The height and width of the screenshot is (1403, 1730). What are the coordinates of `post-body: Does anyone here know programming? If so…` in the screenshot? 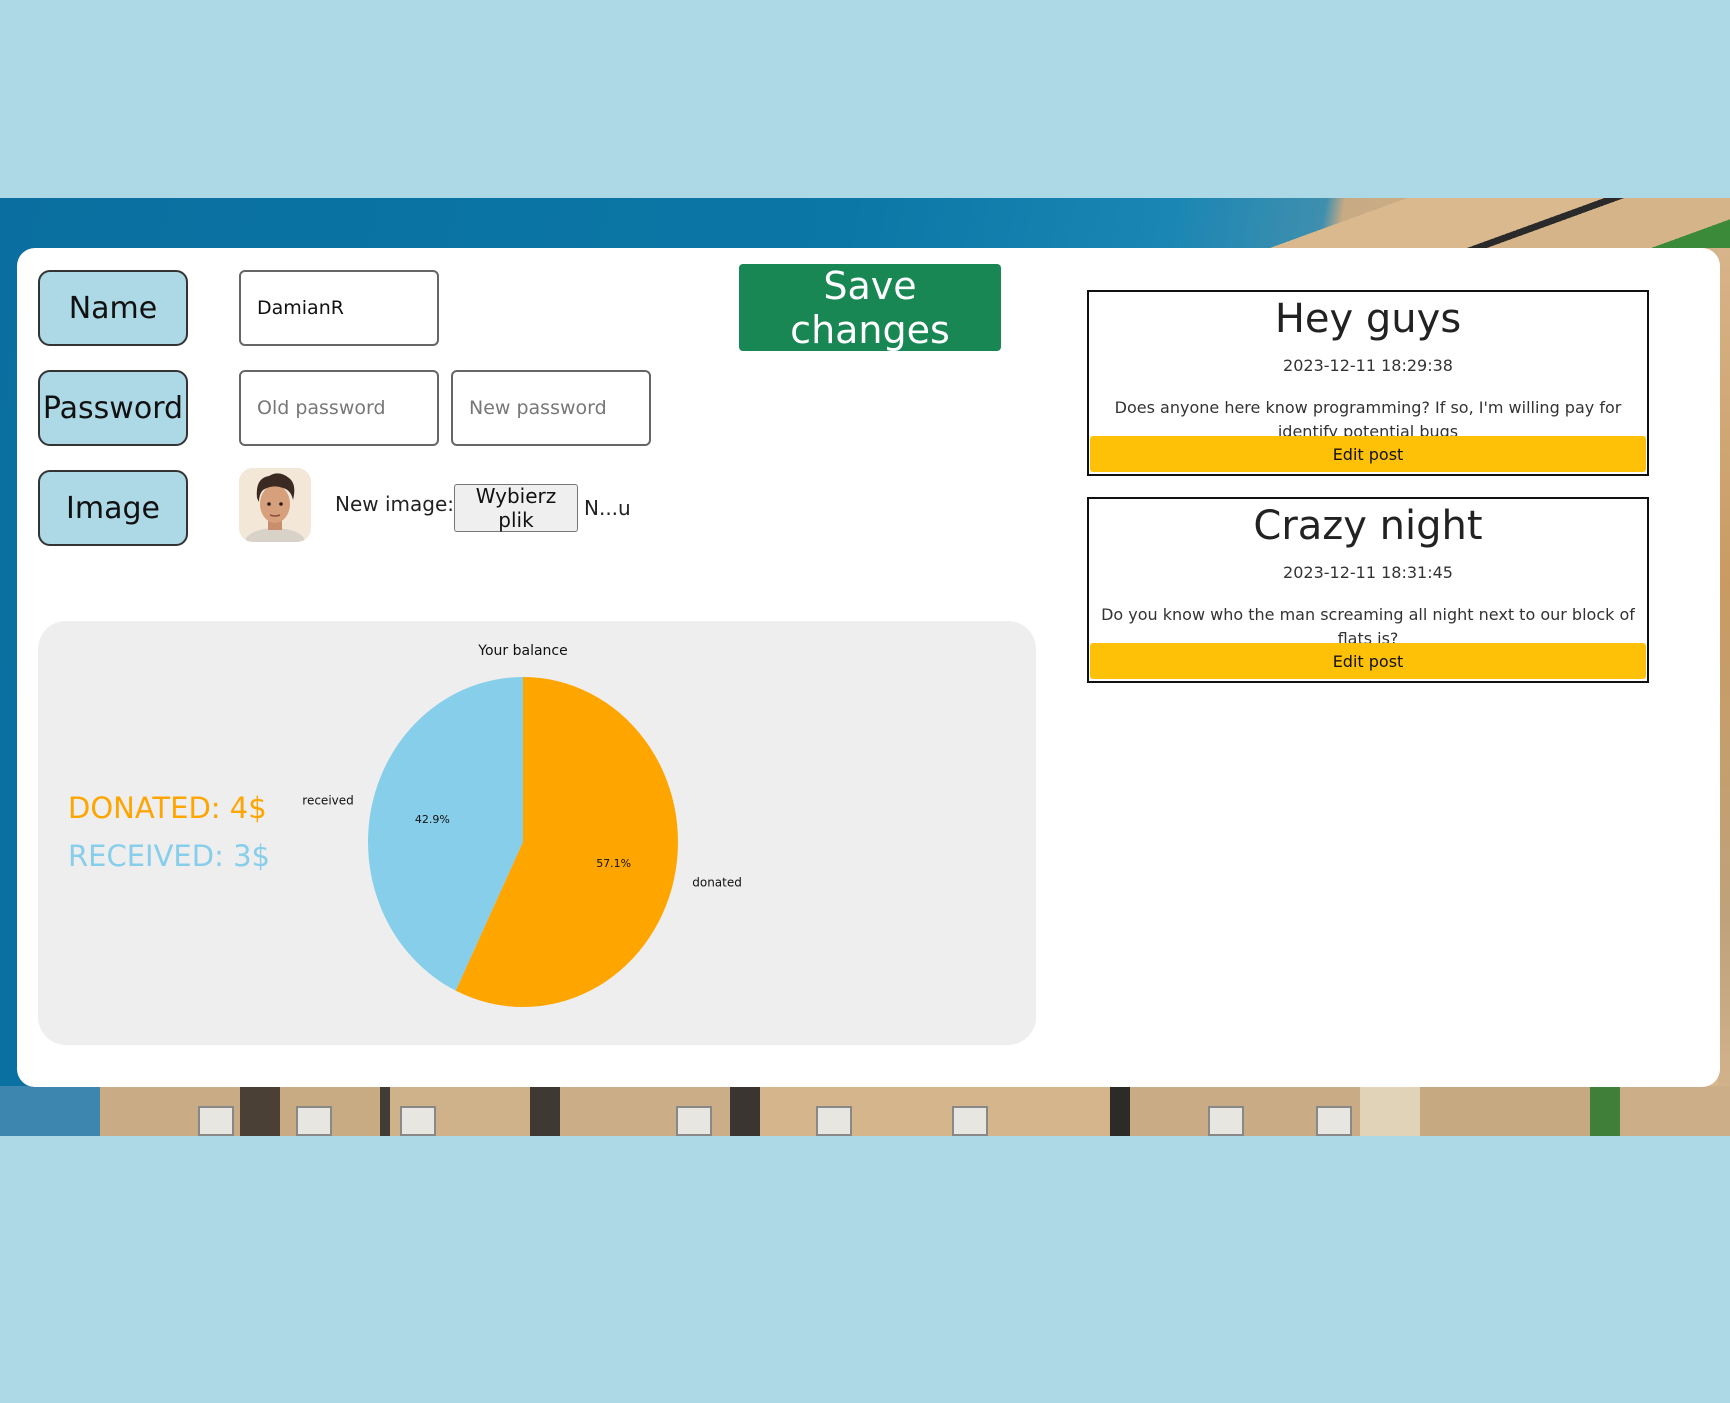 It's located at (1368, 417).